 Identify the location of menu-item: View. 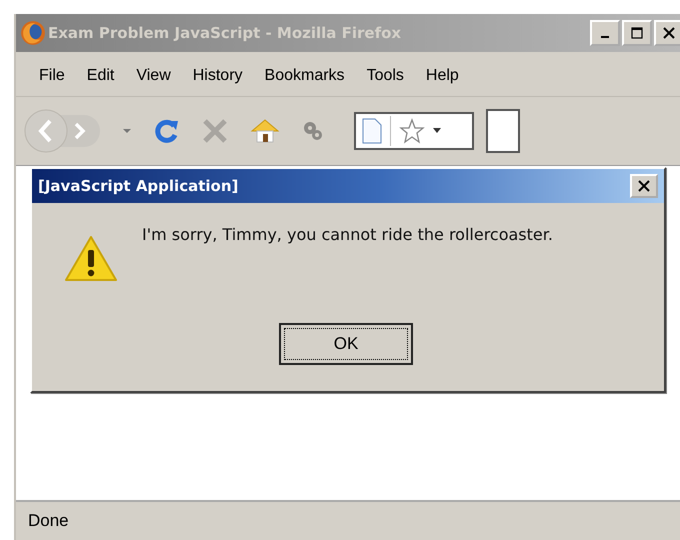
(153, 76).